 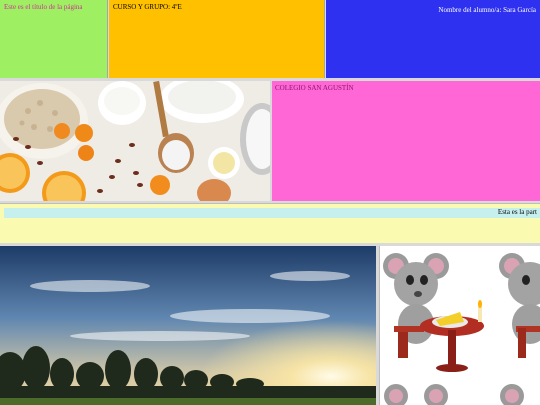 I want to click on marquee-cell: Esta es la part, so click(x=270, y=223).